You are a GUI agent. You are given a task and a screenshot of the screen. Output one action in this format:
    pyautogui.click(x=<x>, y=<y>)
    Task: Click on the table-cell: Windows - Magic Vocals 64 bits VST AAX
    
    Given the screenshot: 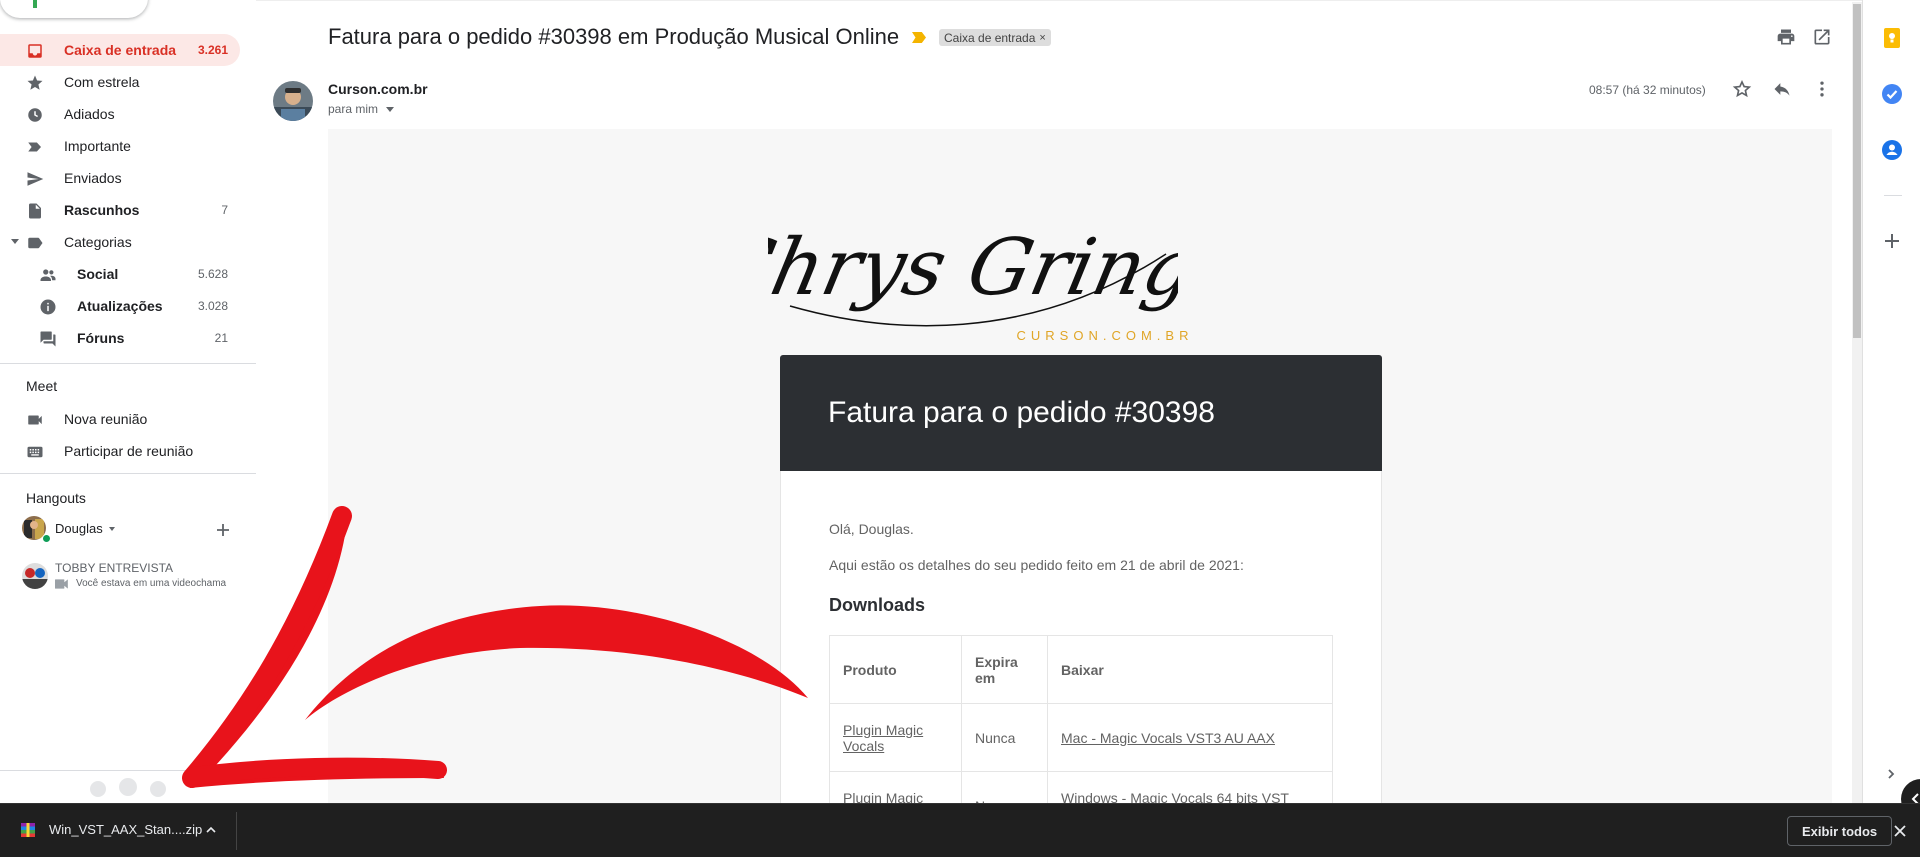 What is the action you would take?
    pyautogui.click(x=1190, y=788)
    